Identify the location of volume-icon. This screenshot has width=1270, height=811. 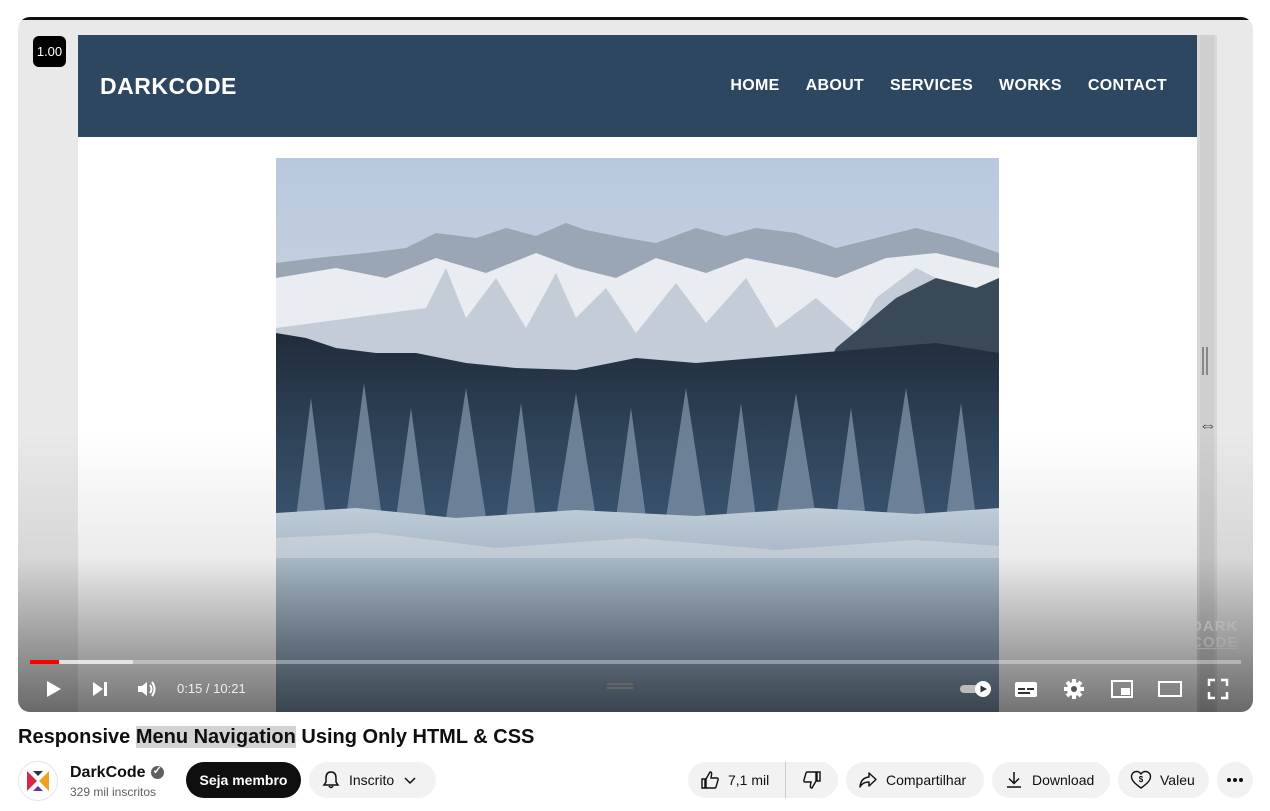
(147, 689).